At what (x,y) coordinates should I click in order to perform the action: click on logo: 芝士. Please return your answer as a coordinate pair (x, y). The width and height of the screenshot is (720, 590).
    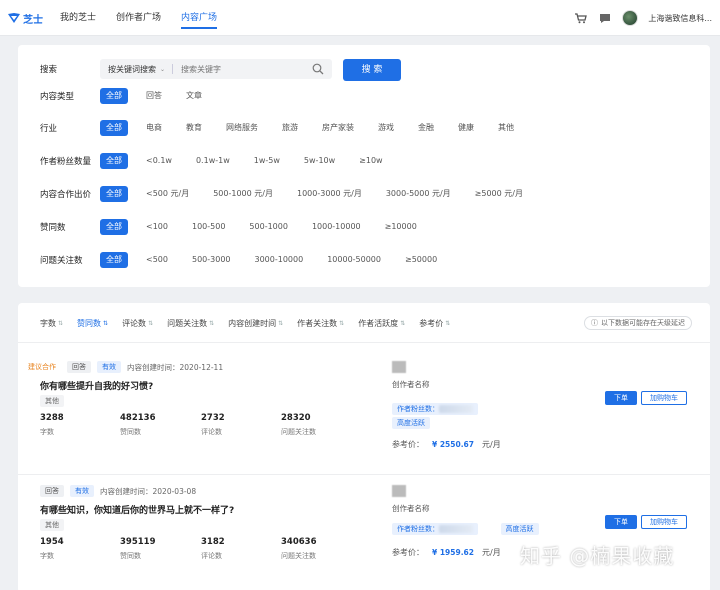
    Looking at the image, I should click on (25, 18).